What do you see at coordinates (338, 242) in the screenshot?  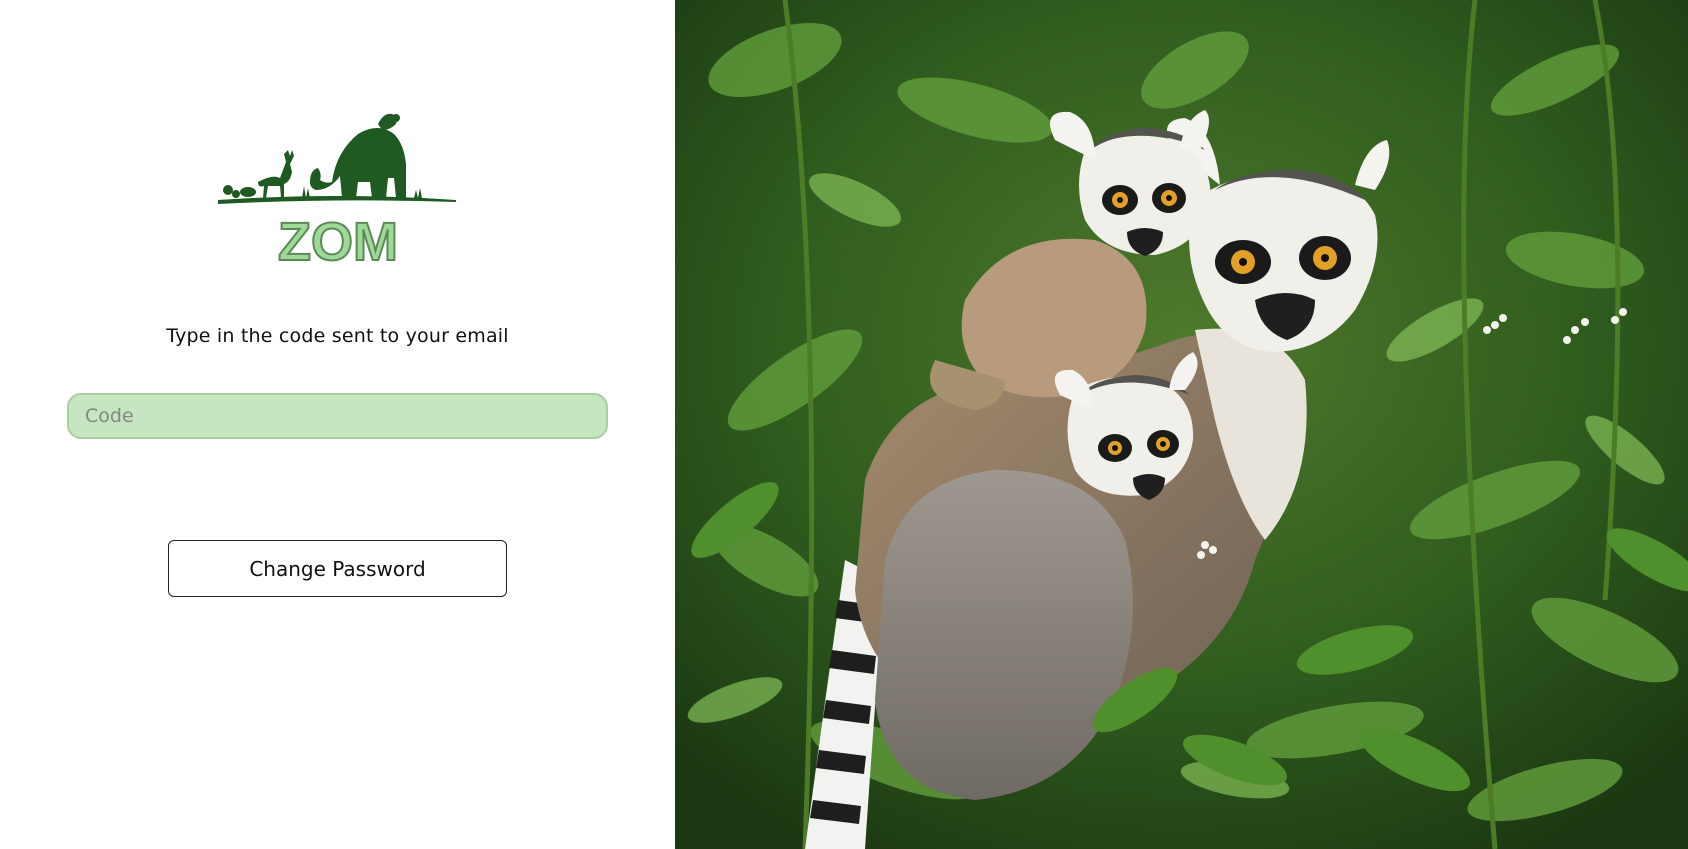 I see `svg-text: ZOM` at bounding box center [338, 242].